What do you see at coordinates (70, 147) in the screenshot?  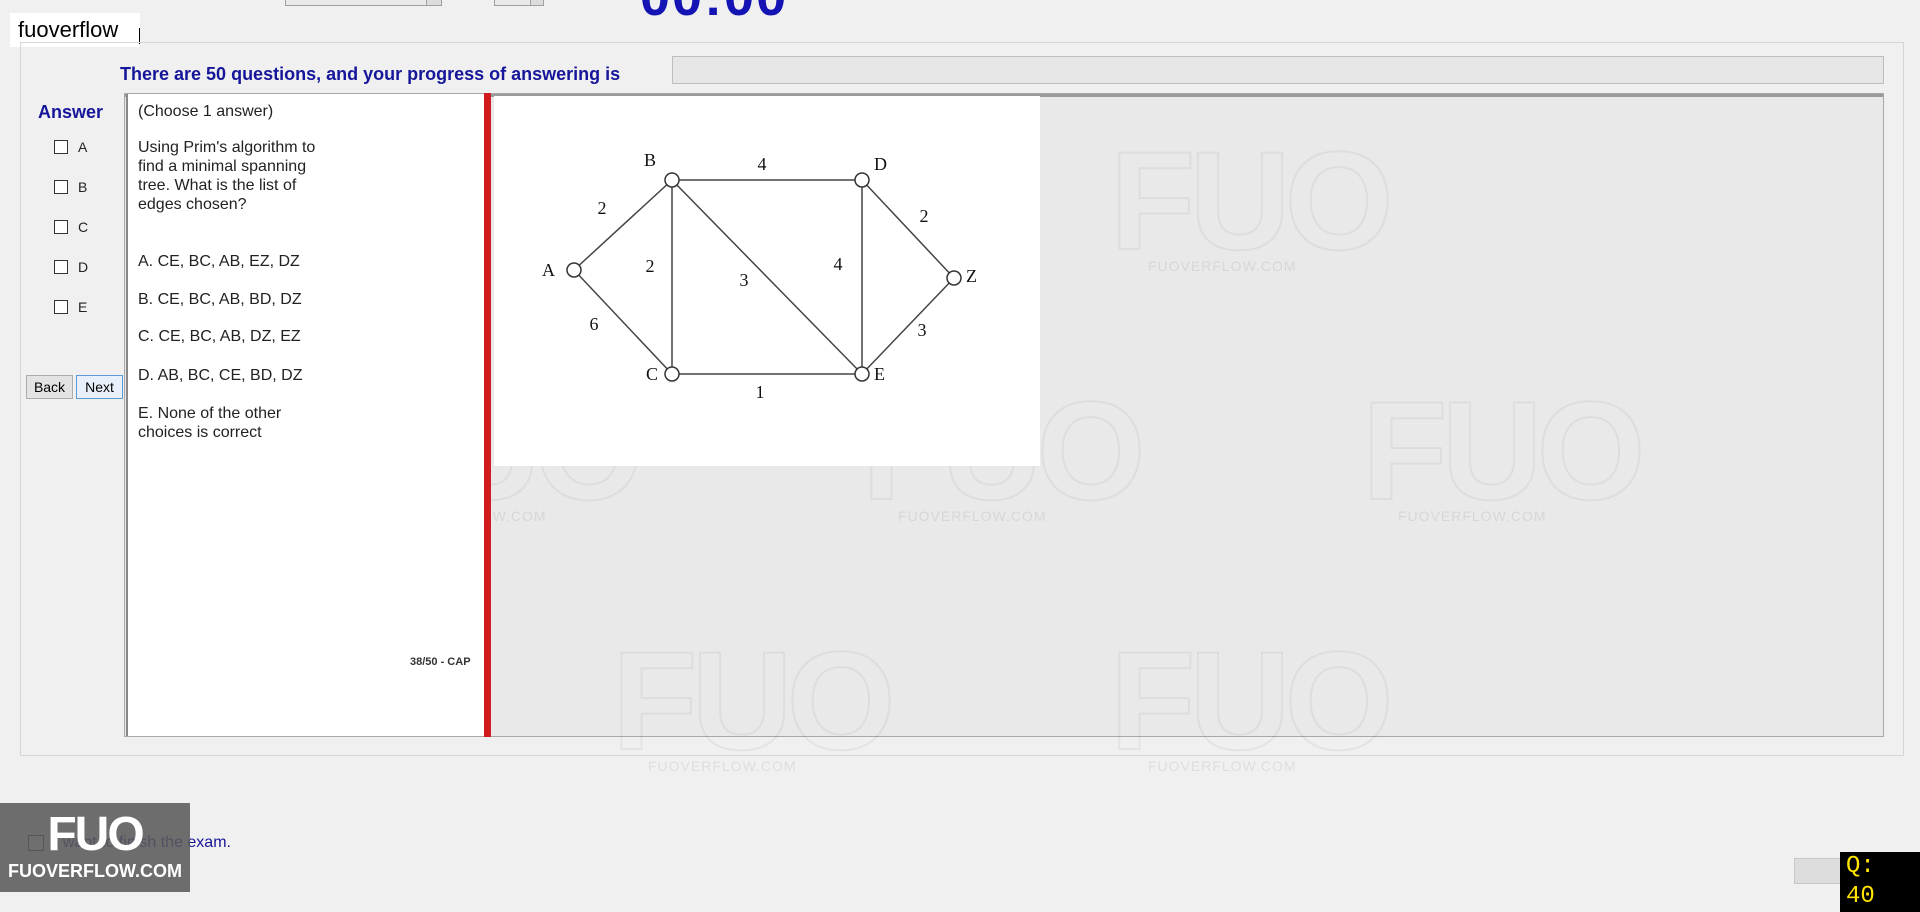 I see `answer-option-a: A` at bounding box center [70, 147].